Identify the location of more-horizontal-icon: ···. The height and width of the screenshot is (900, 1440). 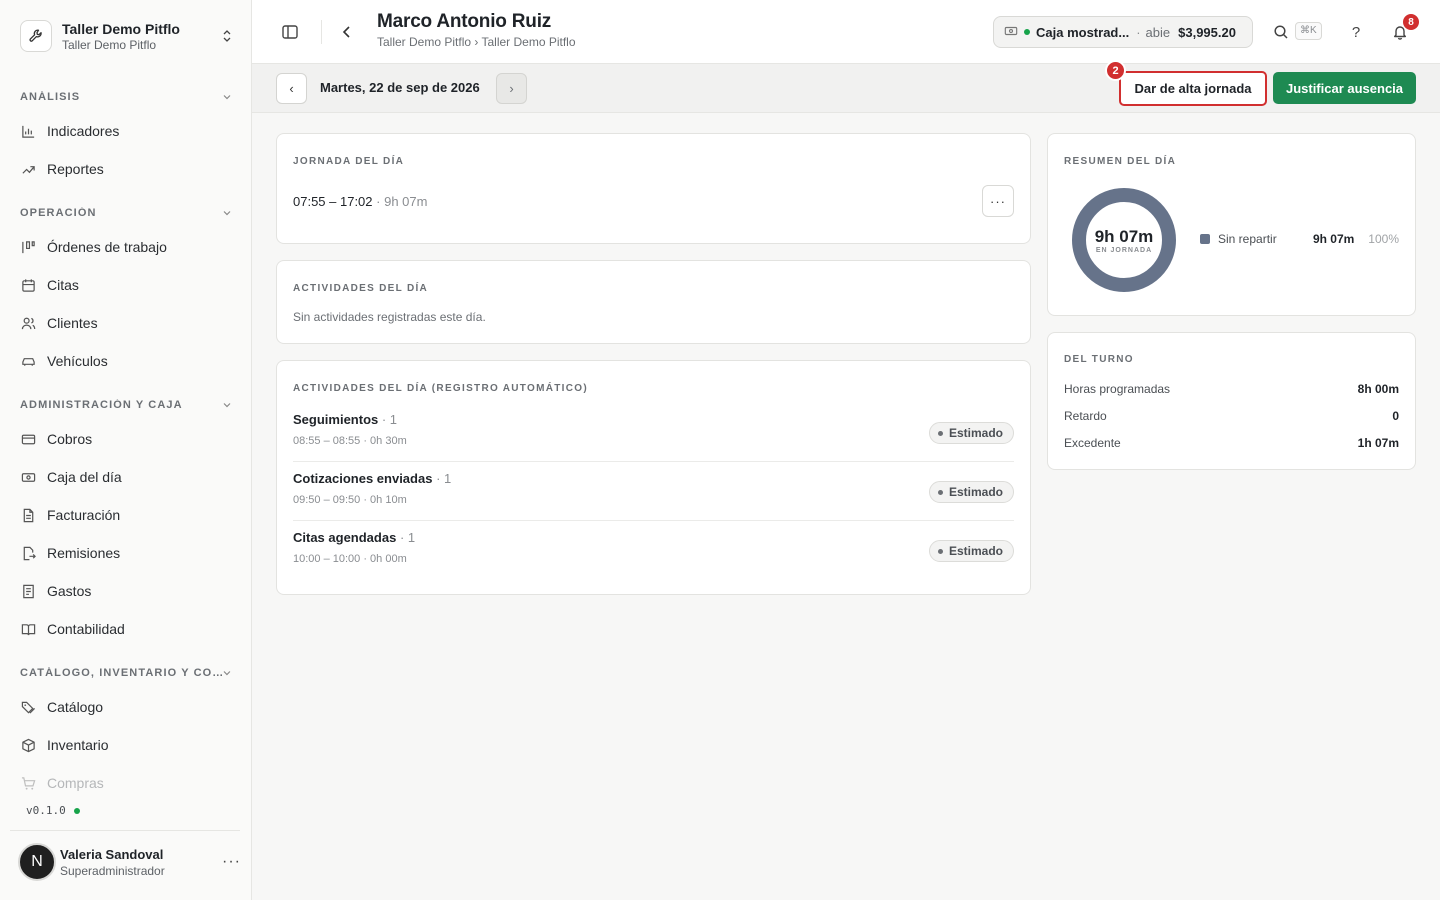
(231, 862).